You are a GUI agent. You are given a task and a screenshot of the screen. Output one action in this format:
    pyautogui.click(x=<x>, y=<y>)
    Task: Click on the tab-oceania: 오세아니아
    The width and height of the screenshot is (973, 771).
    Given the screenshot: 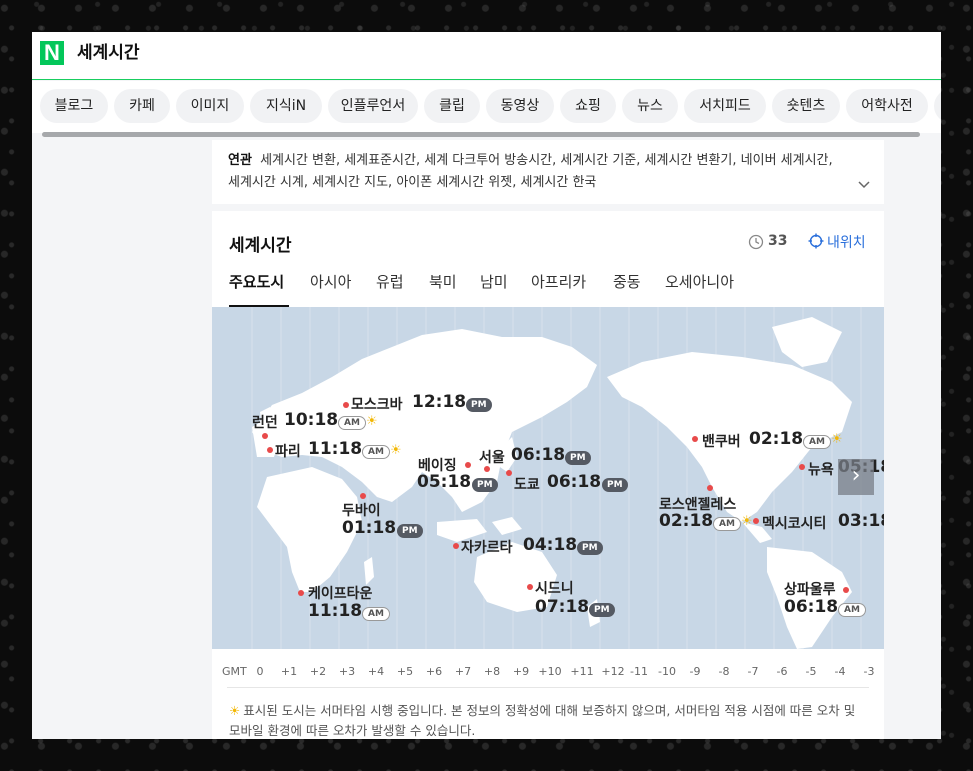 What is the action you would take?
    pyautogui.click(x=699, y=282)
    